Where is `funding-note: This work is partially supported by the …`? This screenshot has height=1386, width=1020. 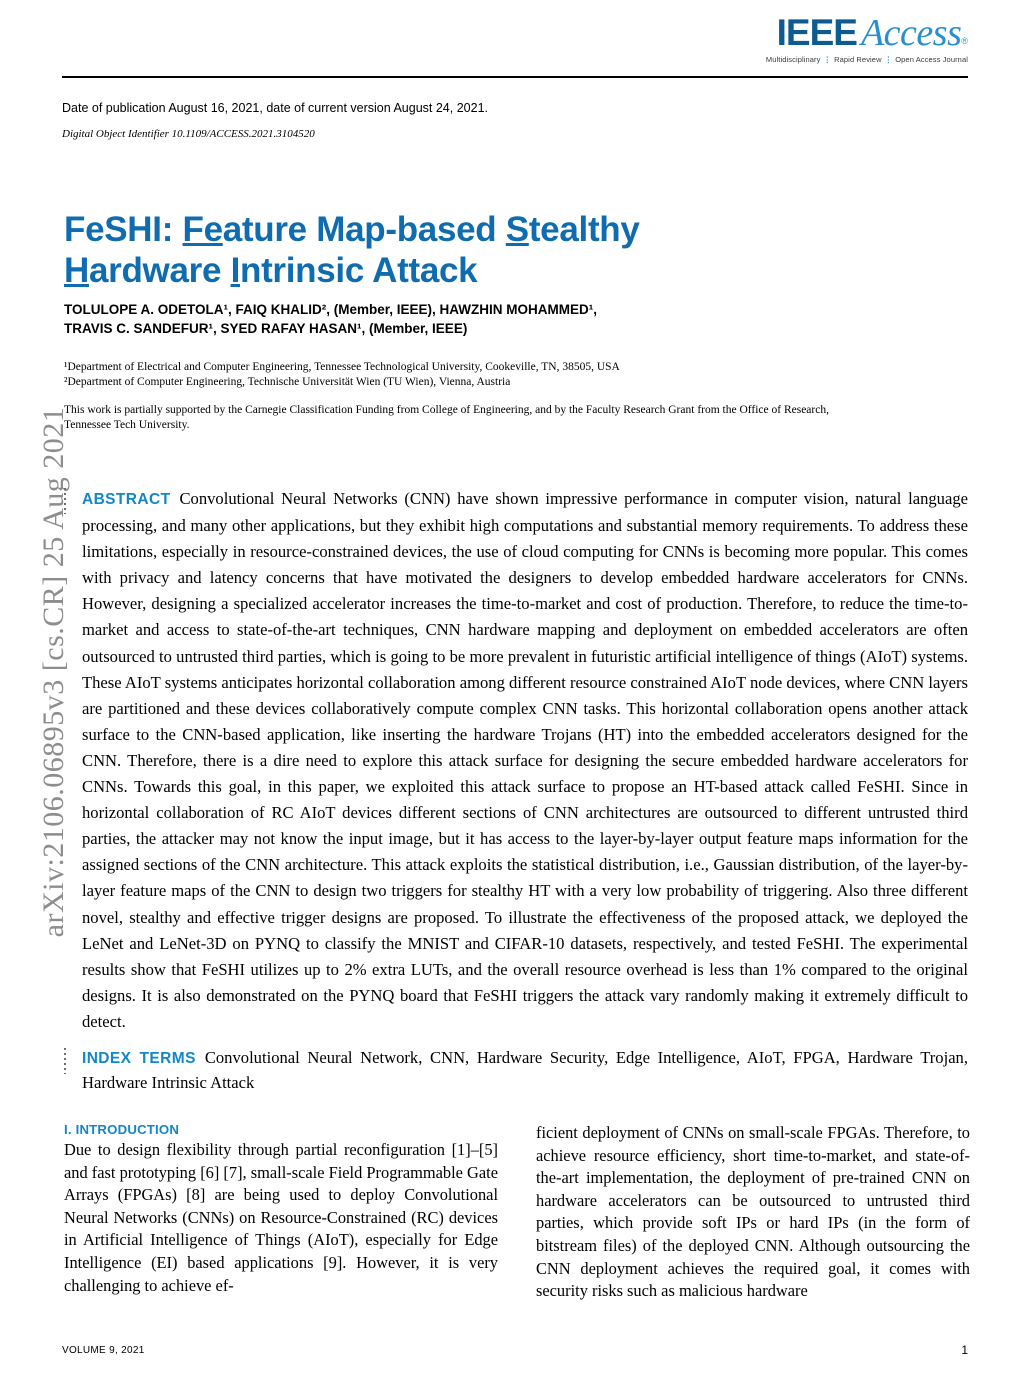
funding-note: This work is partially supported by the … is located at coordinates (446, 417).